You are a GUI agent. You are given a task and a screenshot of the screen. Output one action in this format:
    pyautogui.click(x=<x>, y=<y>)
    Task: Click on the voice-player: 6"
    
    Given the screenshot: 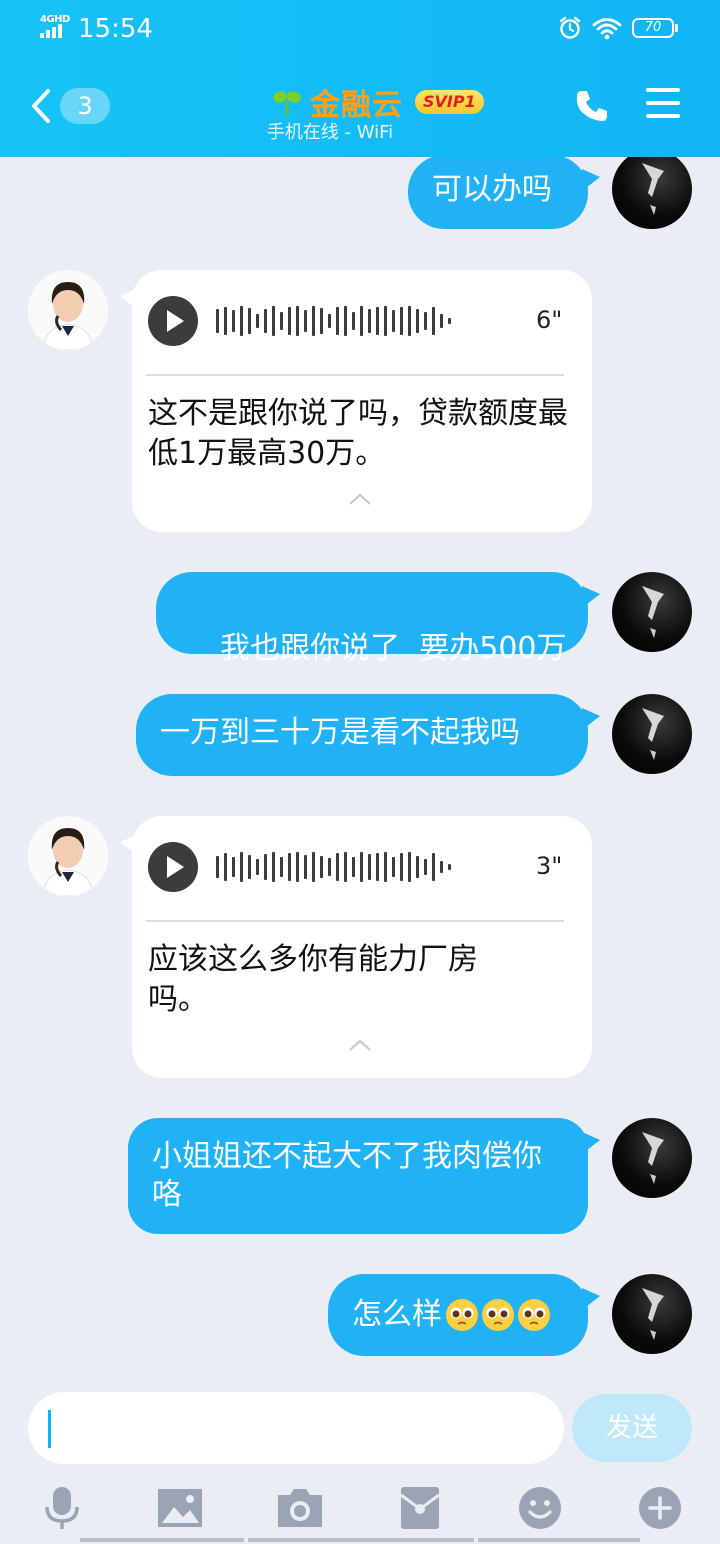 What is the action you would take?
    pyautogui.click(x=358, y=321)
    